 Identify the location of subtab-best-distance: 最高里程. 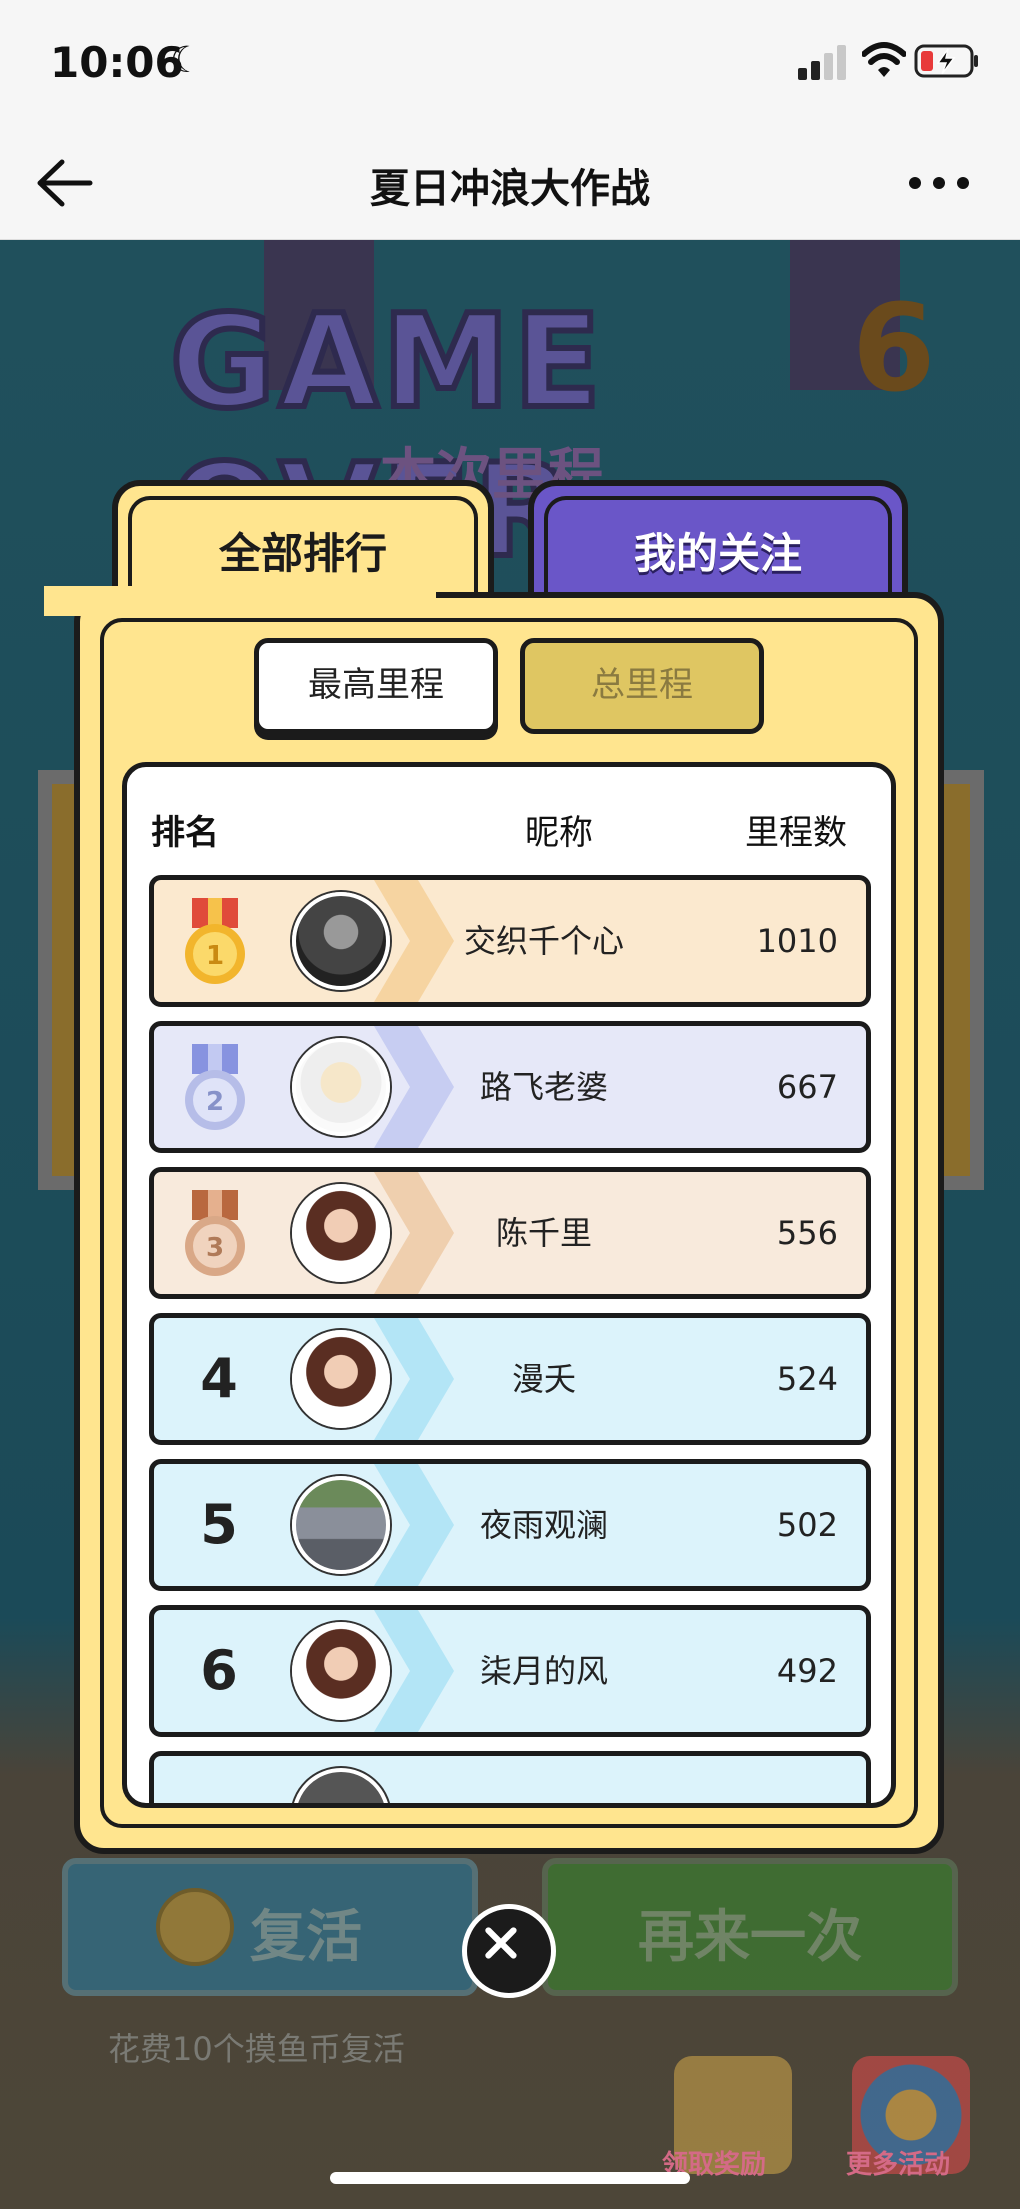
(376, 686).